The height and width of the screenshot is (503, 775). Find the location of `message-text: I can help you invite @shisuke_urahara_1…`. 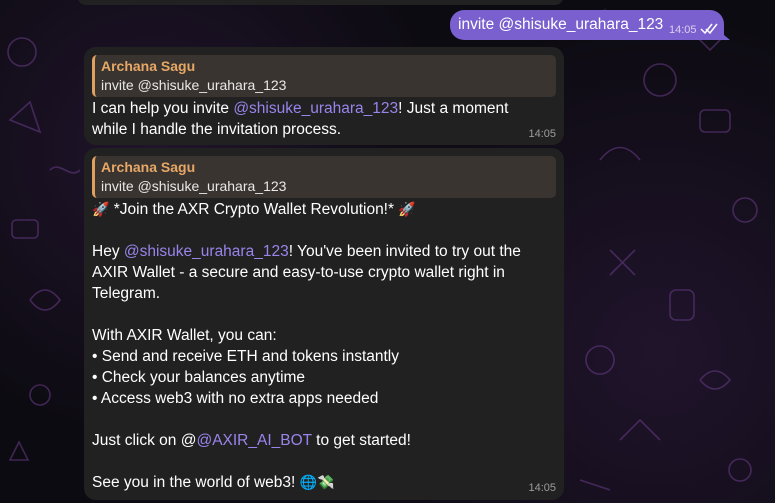

message-text: I can help you invite @shisuke_urahara_1… is located at coordinates (319, 119).